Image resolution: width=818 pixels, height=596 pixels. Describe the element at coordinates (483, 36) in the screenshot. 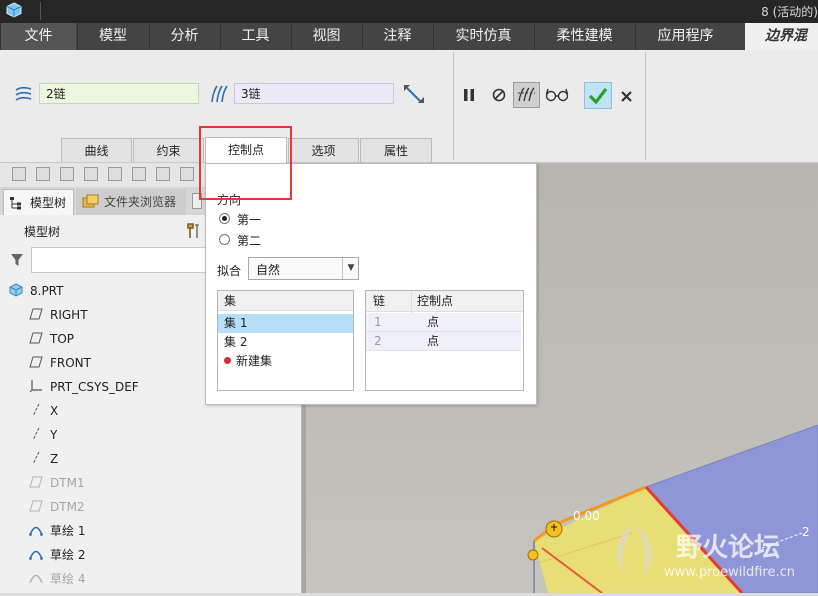

I see `tab-live-simulation: 实时仿真` at that location.